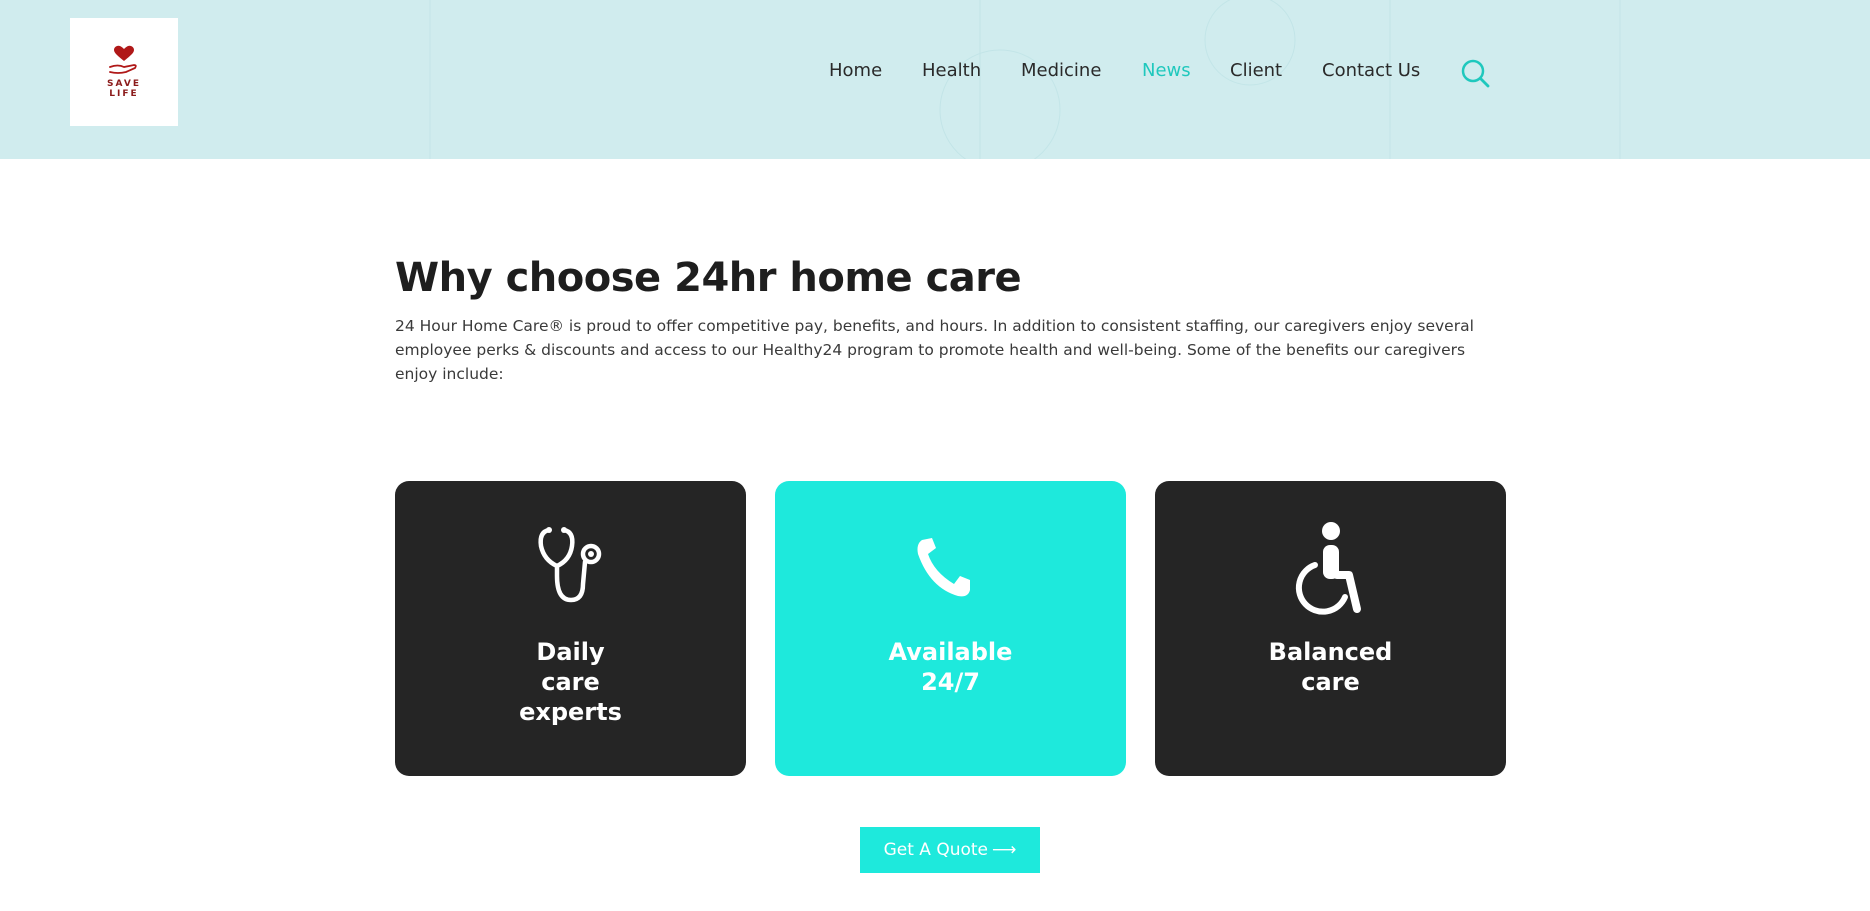  I want to click on wheelchair-icon, so click(1328, 568).